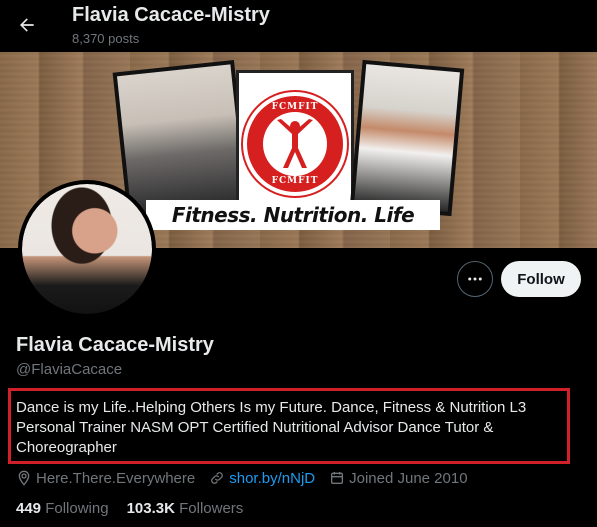 This screenshot has height=527, width=597. What do you see at coordinates (181, 140) in the screenshot?
I see `banner-photo-woman` at bounding box center [181, 140].